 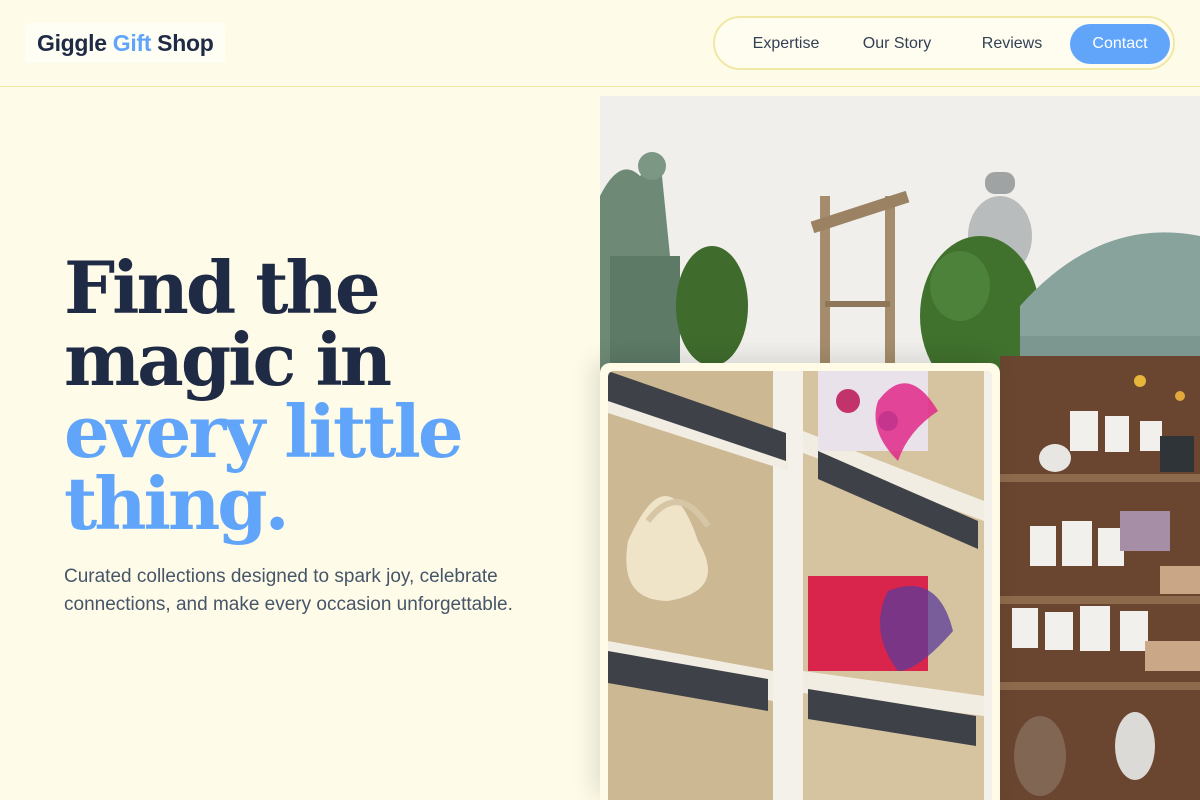 What do you see at coordinates (1120, 44) in the screenshot?
I see `contact-button: Contact` at bounding box center [1120, 44].